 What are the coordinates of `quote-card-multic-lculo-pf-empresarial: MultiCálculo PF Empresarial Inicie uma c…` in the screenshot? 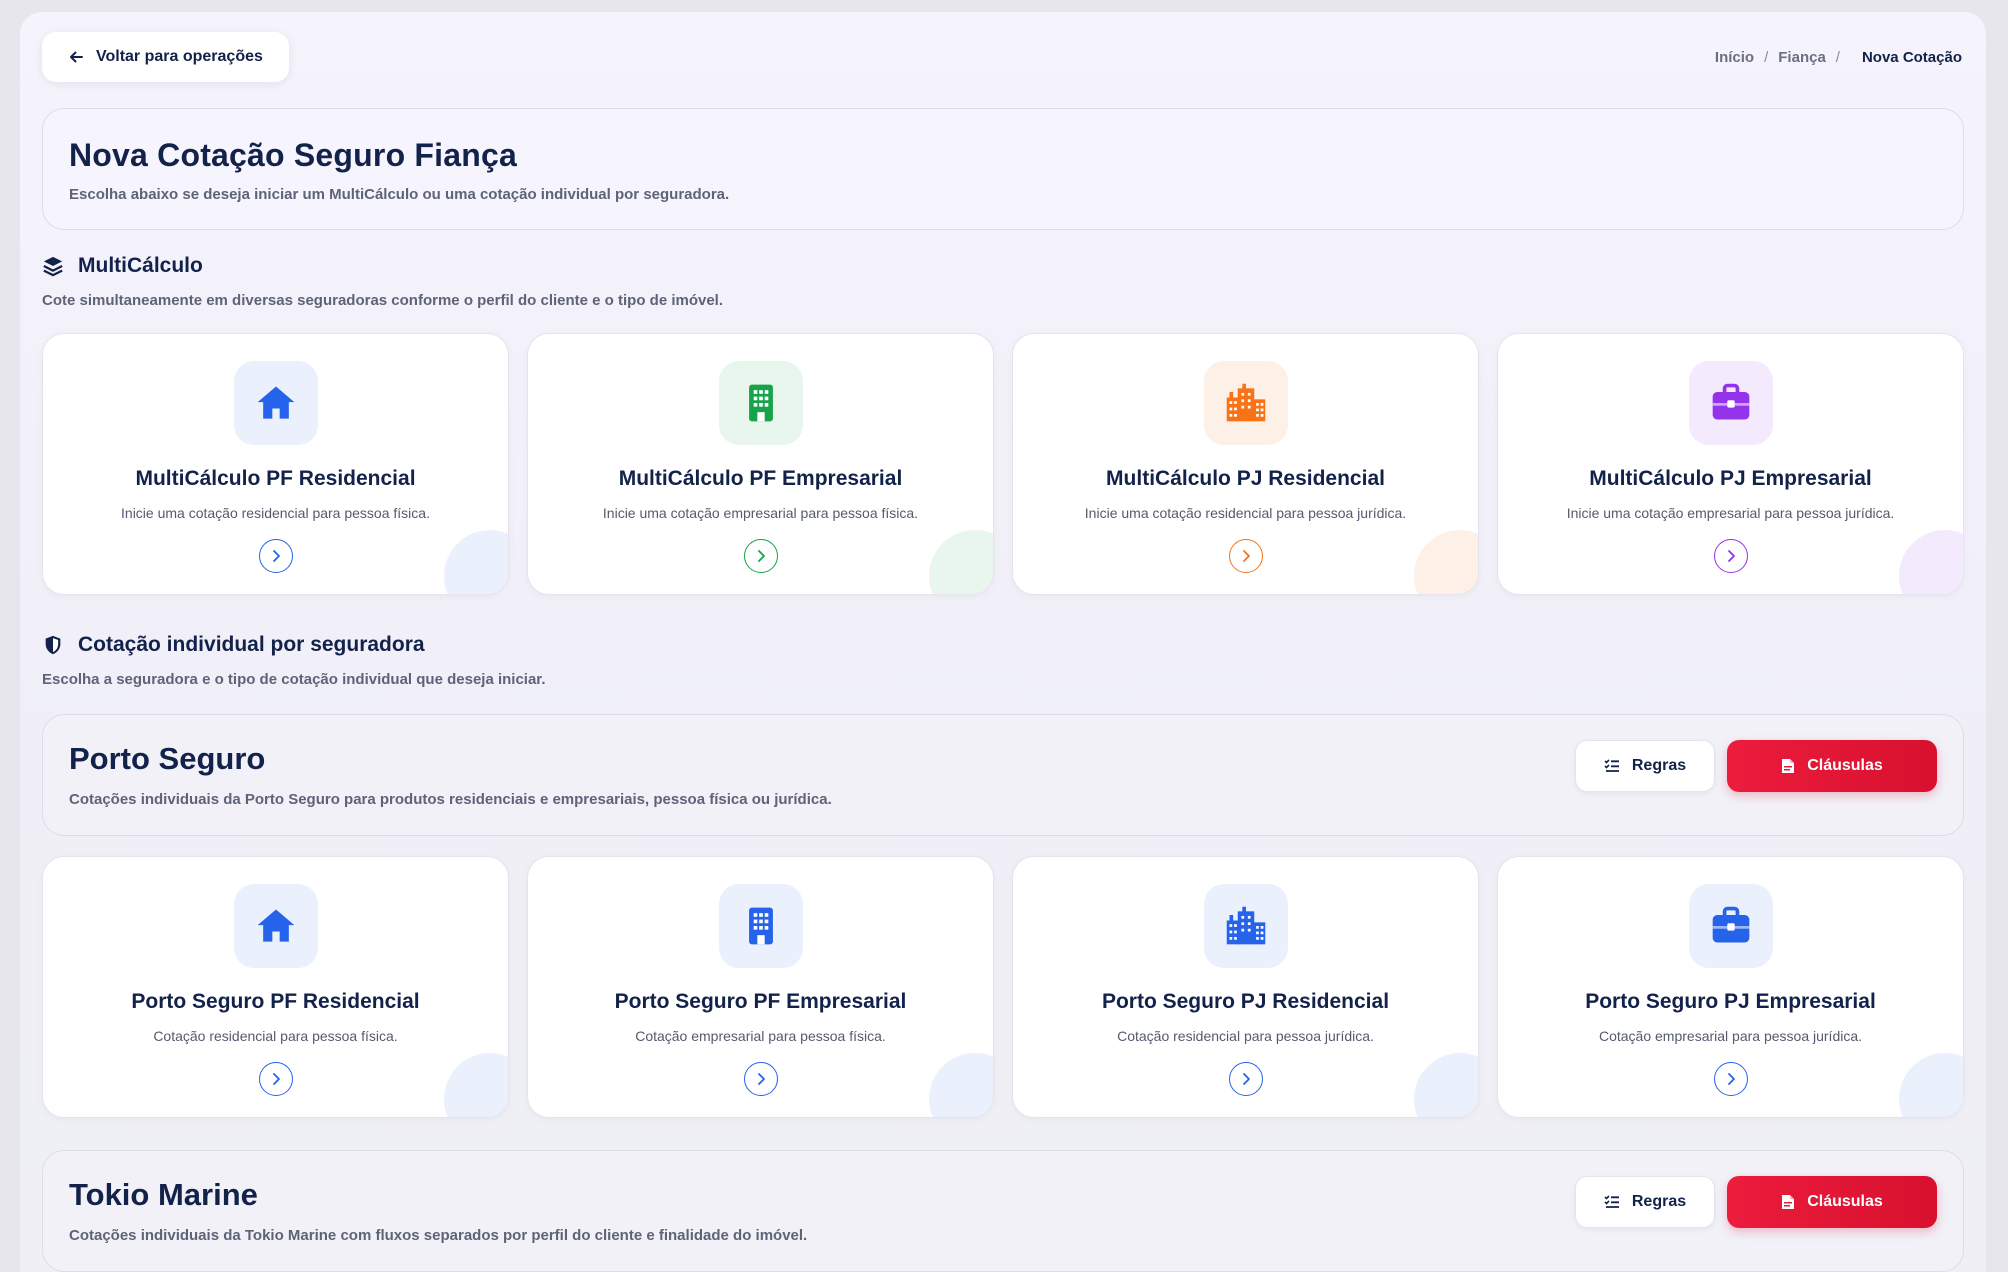 It's located at (760, 464).